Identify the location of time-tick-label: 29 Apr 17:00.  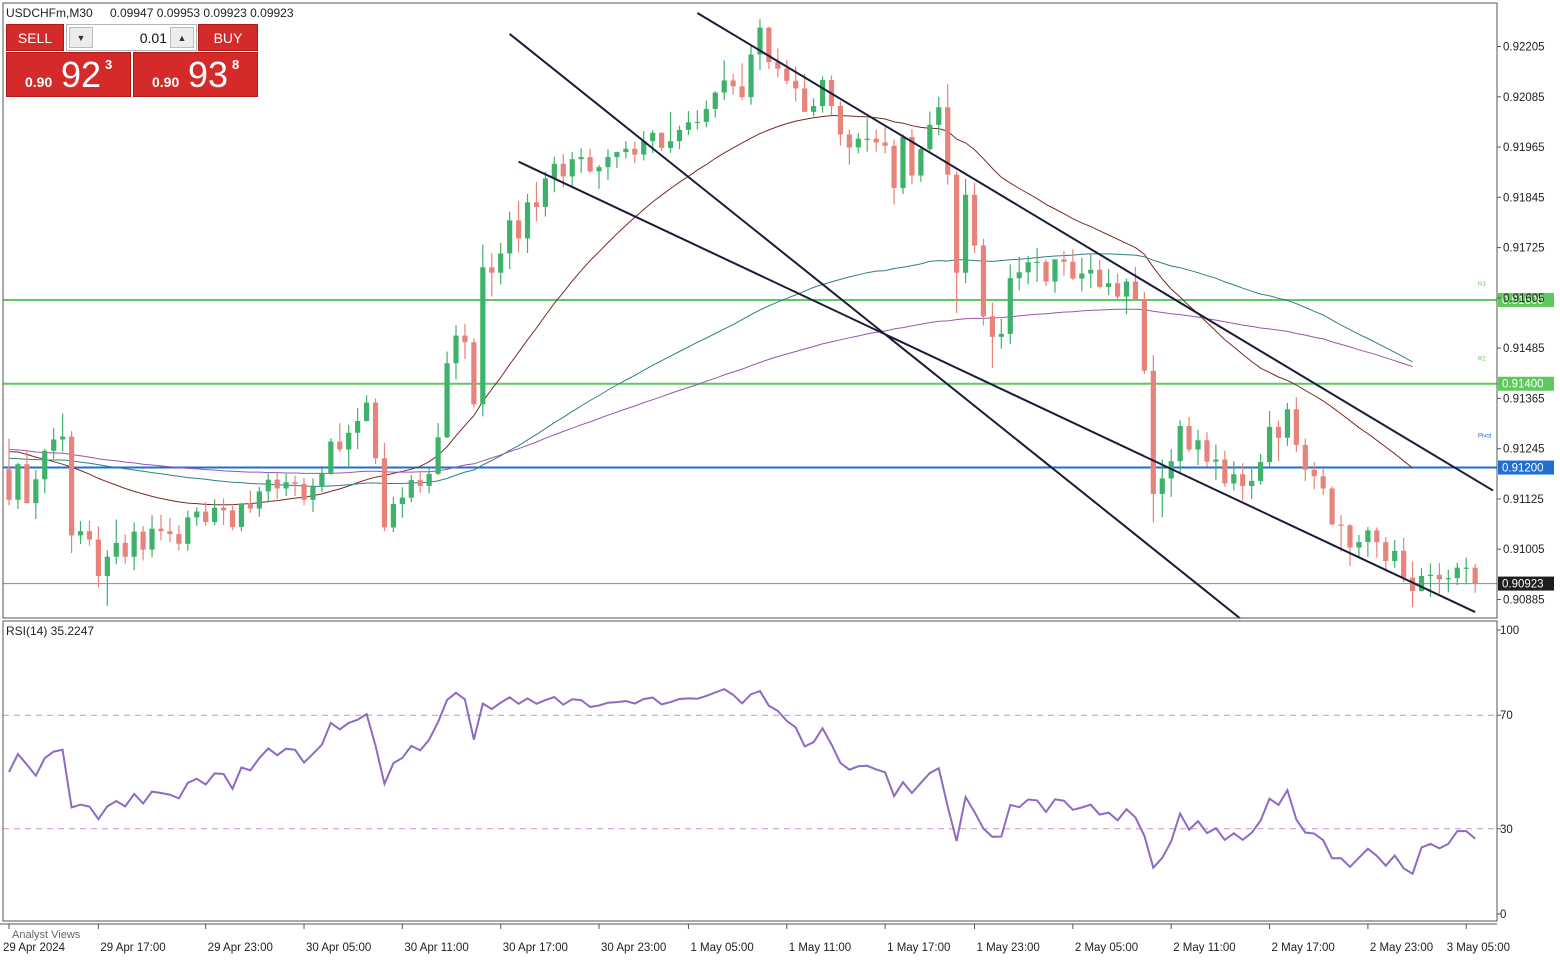
(132, 948).